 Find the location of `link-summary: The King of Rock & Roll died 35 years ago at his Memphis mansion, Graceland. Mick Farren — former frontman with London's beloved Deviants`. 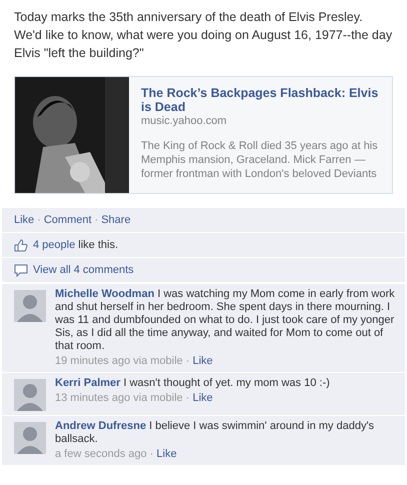

link-summary: The King of Rock & Roll died 35 years ago at his Memphis mansion, Graceland. Mick Farren — former frontman with London's beloved Deviants is located at coordinates (260, 160).